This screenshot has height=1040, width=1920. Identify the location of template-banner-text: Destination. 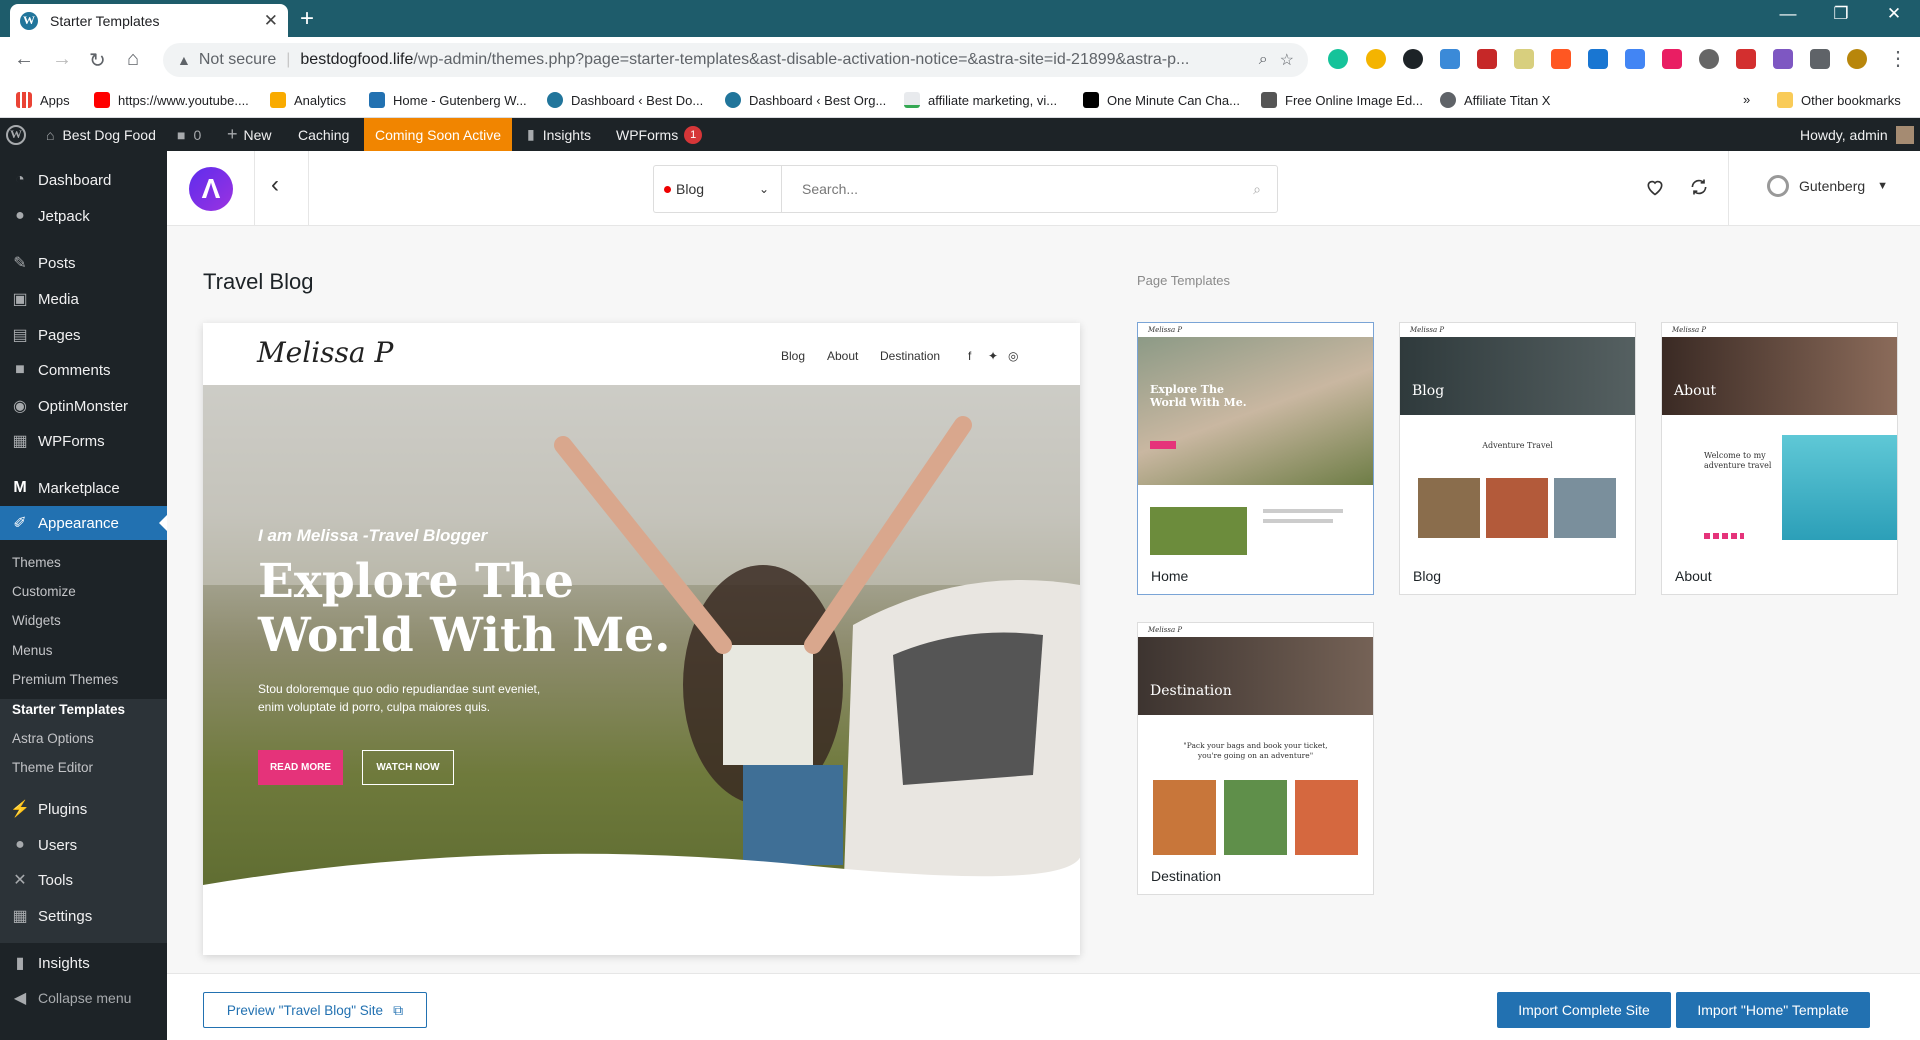
(1191, 691).